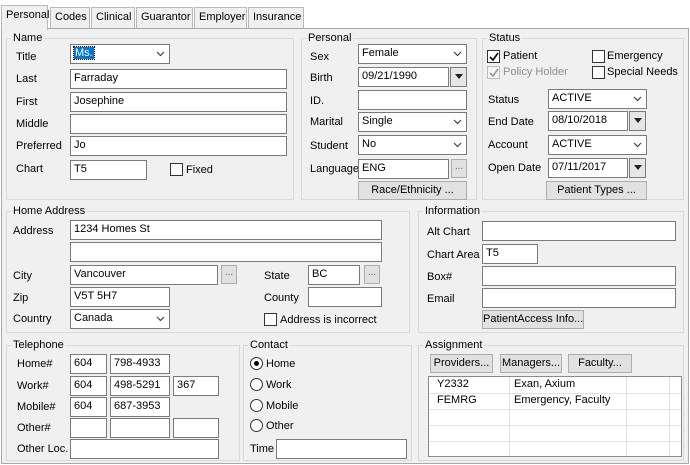 The image size is (690, 465). Describe the element at coordinates (144, 275) in the screenshot. I see `city-input: Vancouver` at that location.